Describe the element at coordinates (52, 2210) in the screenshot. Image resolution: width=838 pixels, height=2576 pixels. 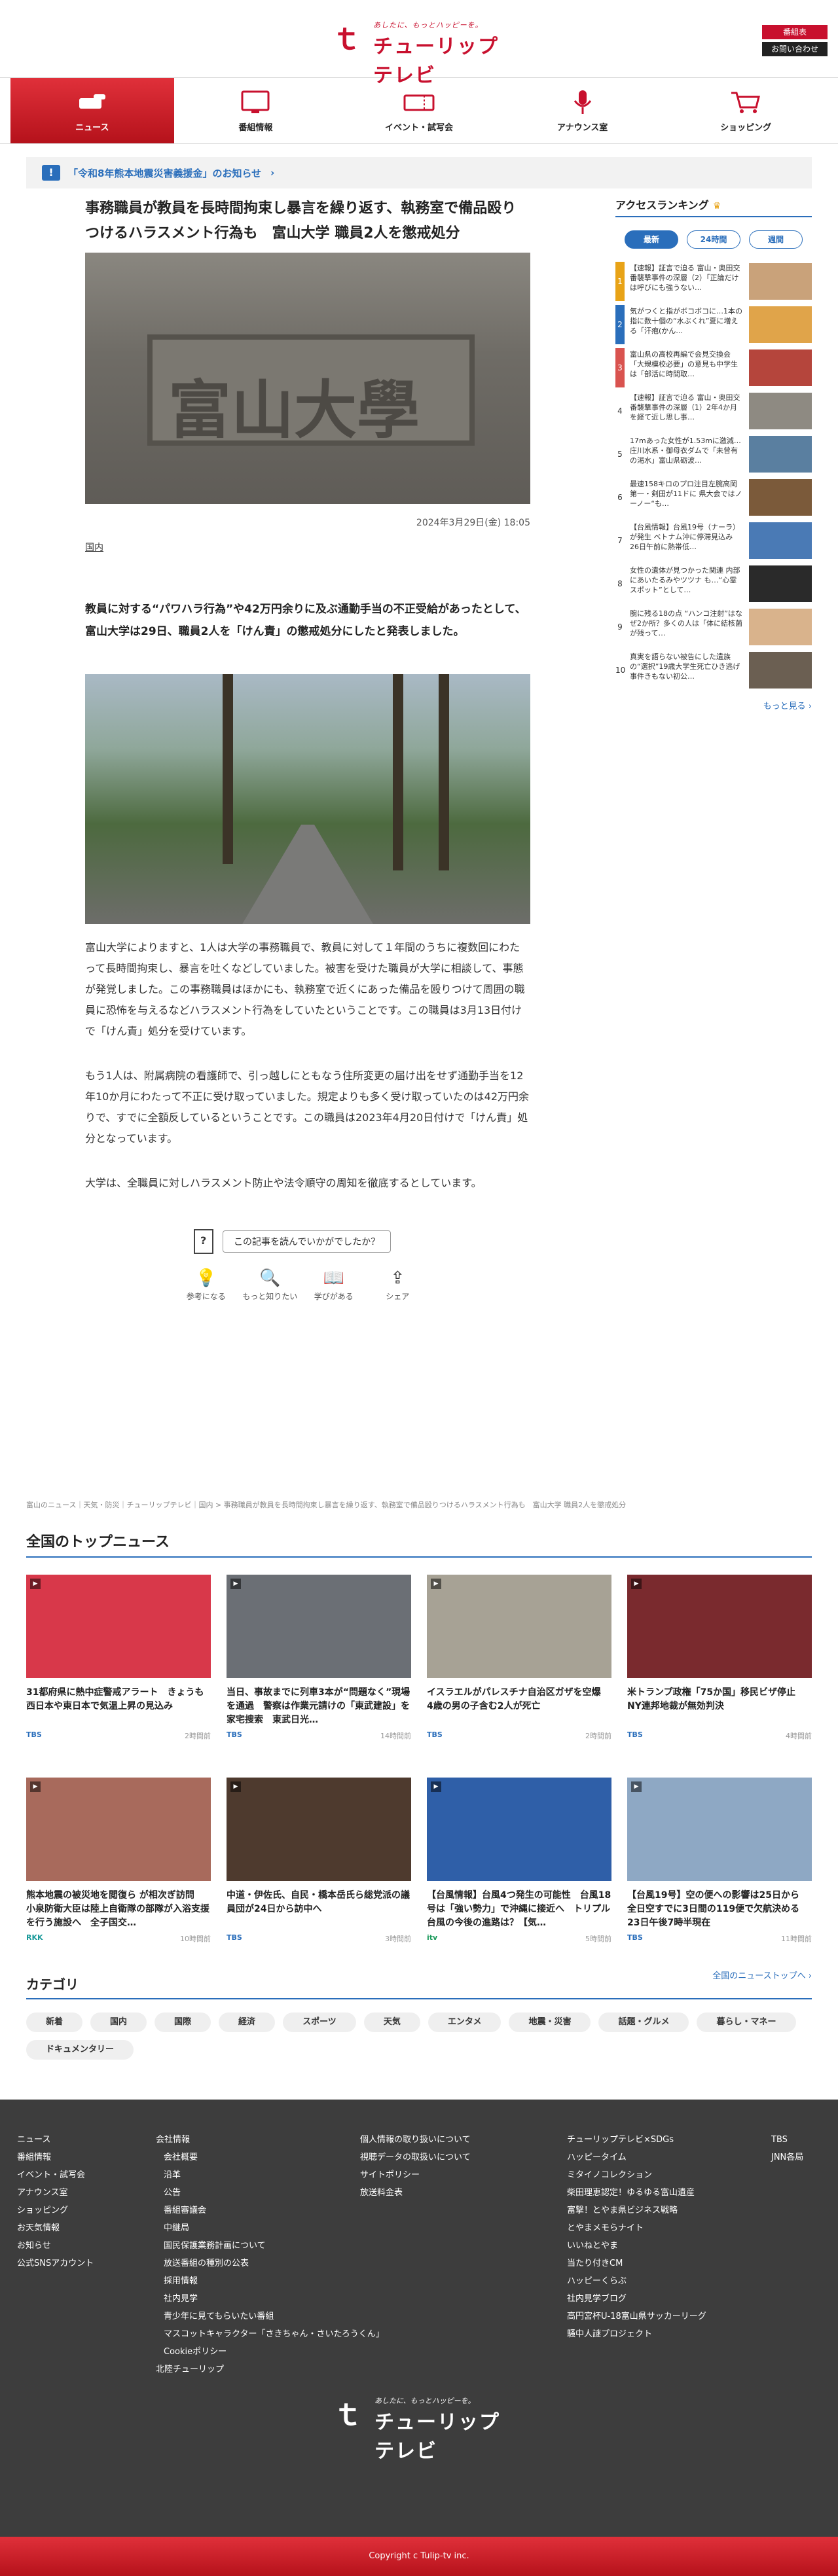
I see `footer-link: ショッピング` at that location.